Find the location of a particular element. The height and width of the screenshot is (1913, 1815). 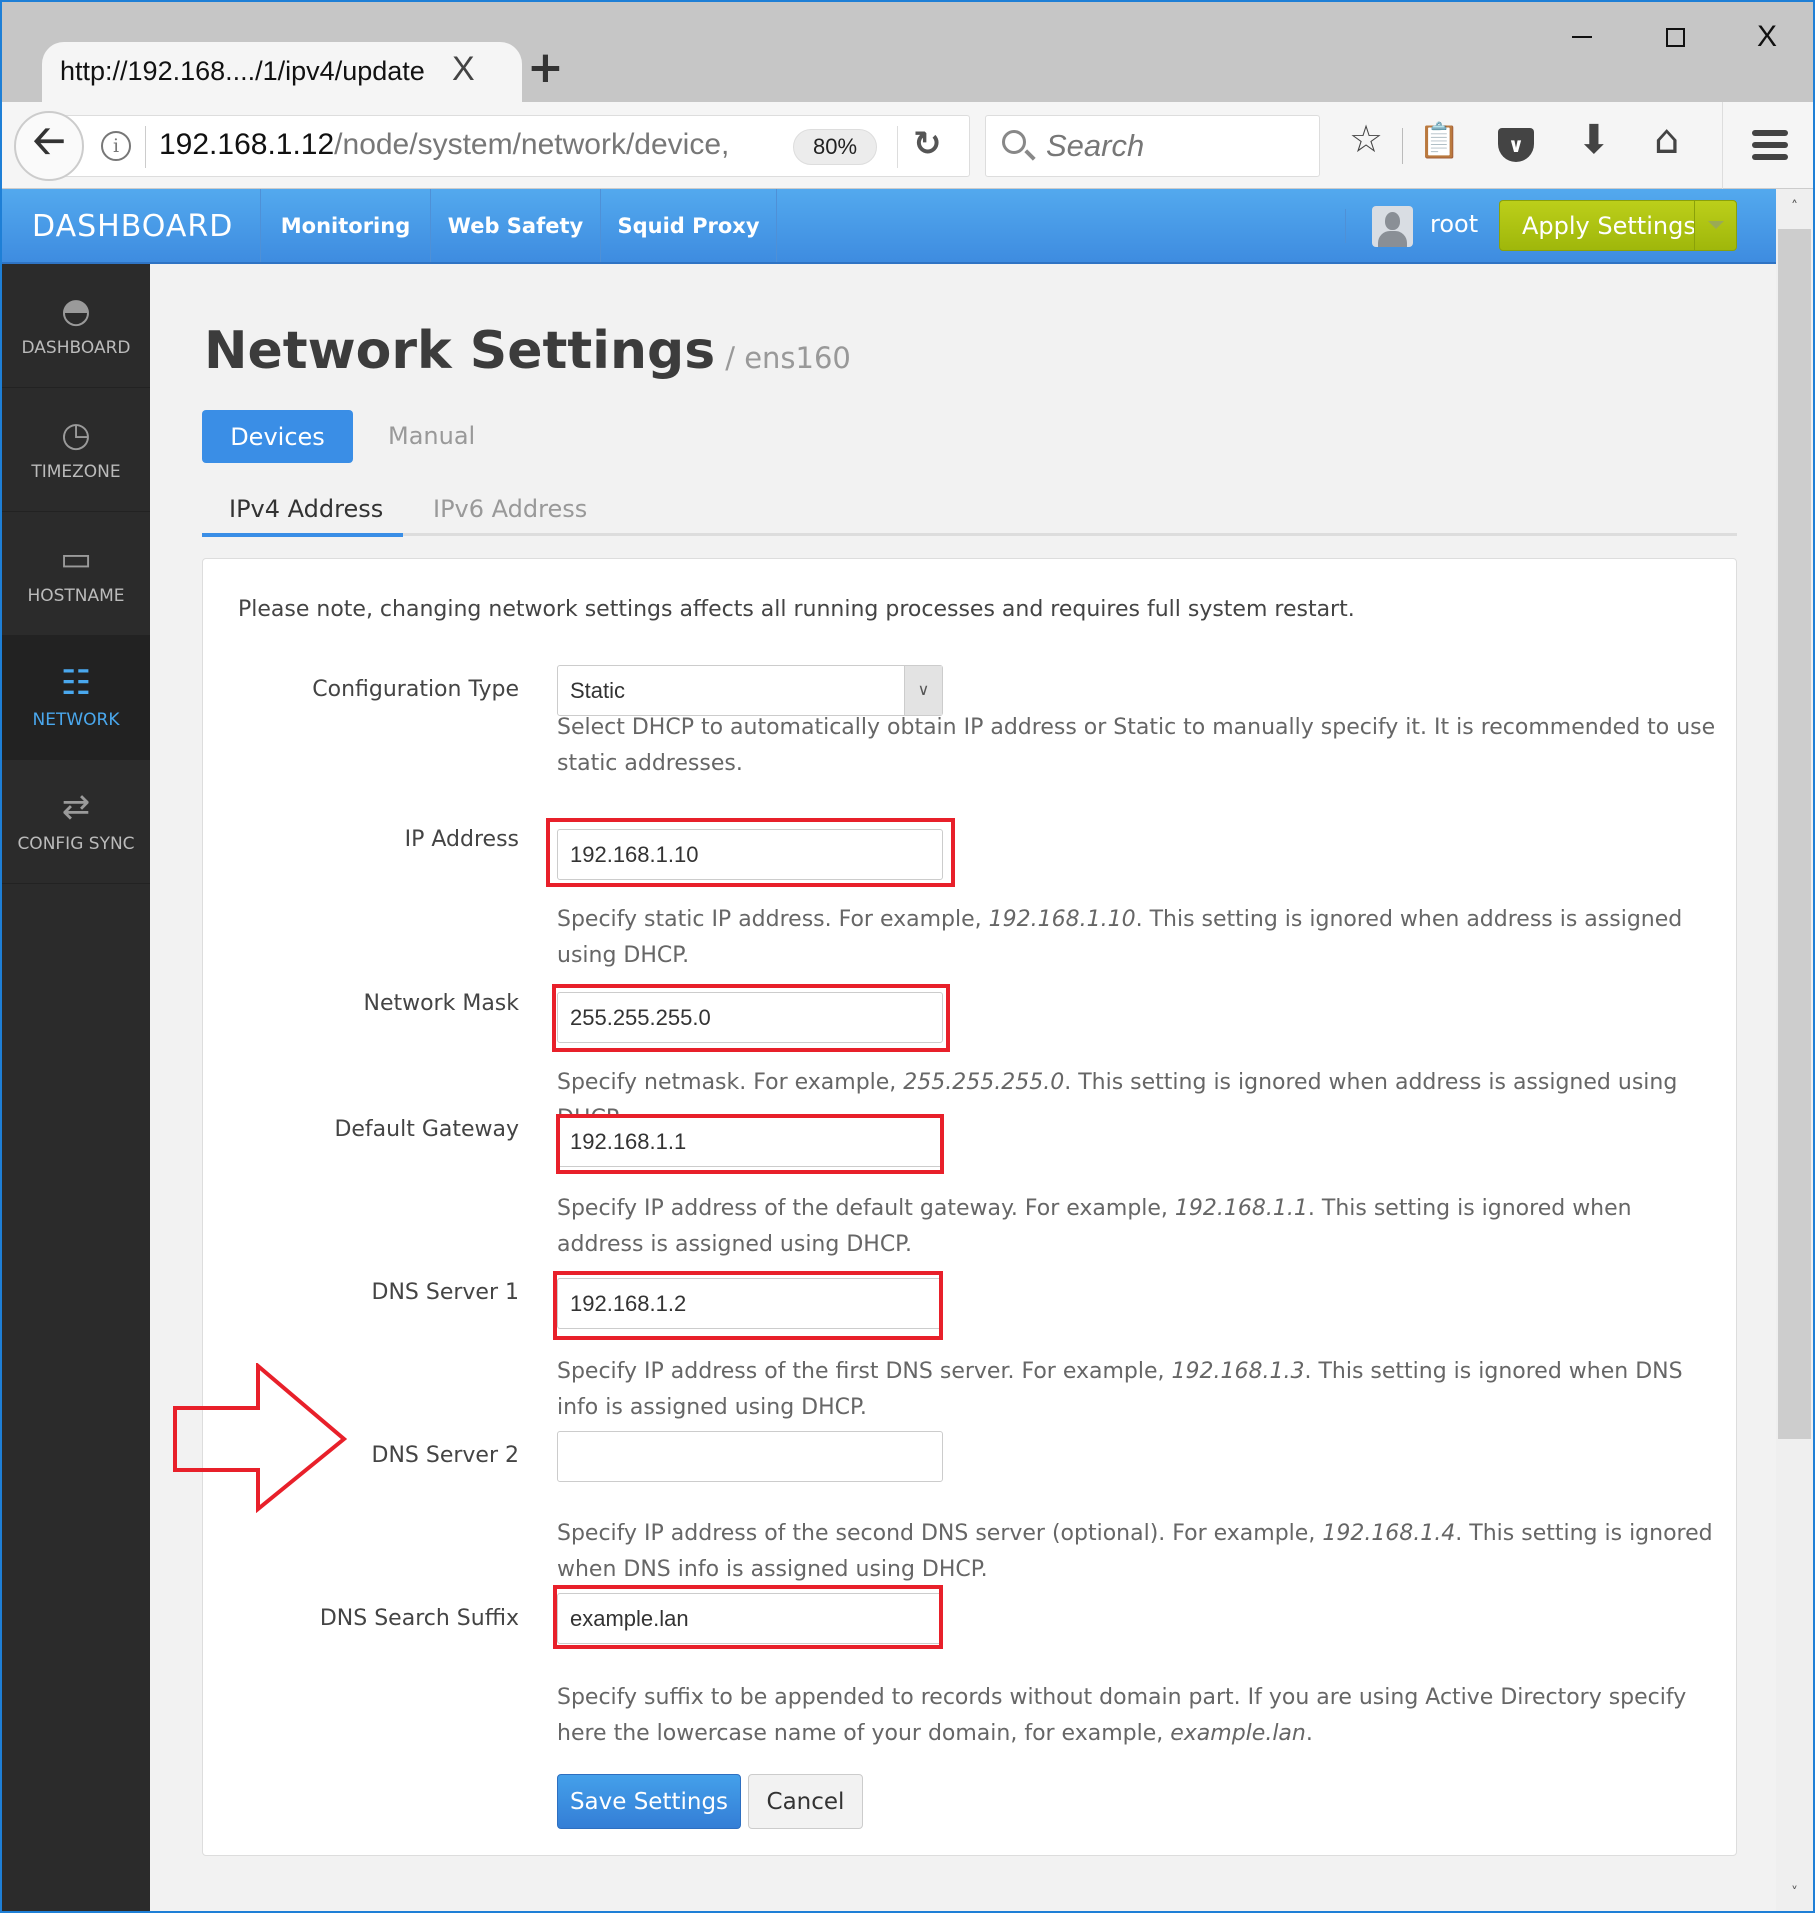

bookmark-star-icon: ☆ is located at coordinates (1366, 139).